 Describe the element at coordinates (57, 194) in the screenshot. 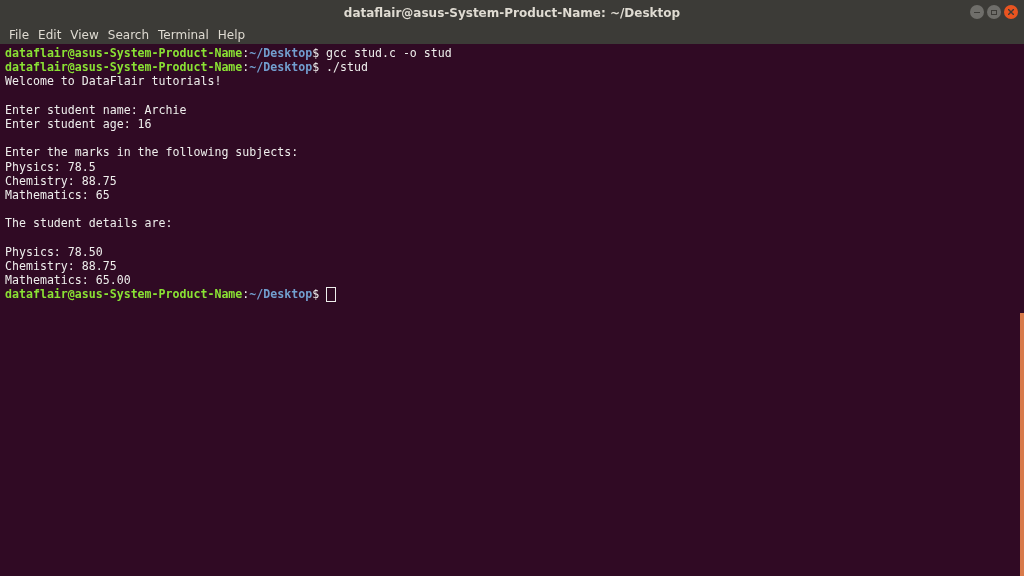

I see `output-line: Mathematics: 65` at that location.